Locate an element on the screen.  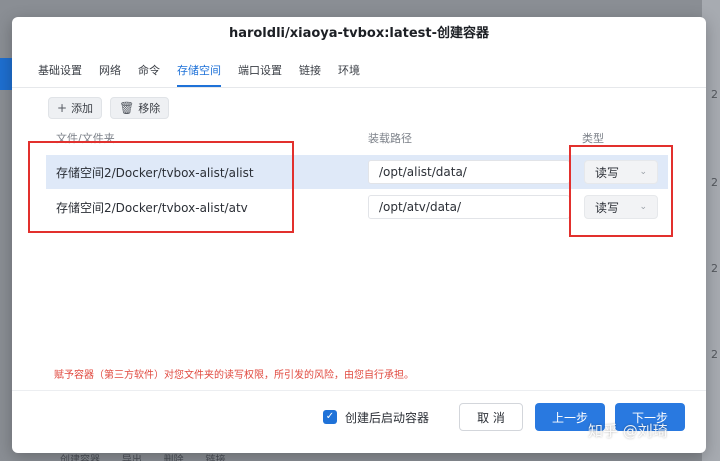
add-button: + 添加 is located at coordinates (75, 108).